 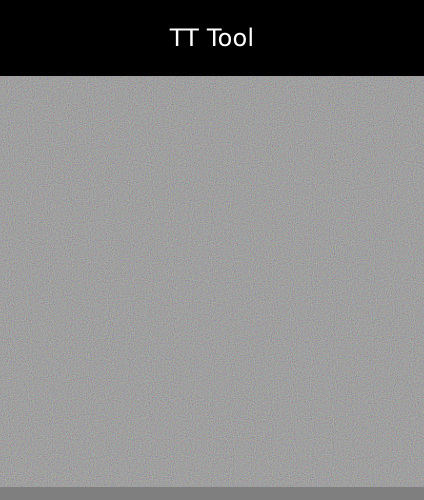 I want to click on bottom-strip, so click(x=212, y=493).